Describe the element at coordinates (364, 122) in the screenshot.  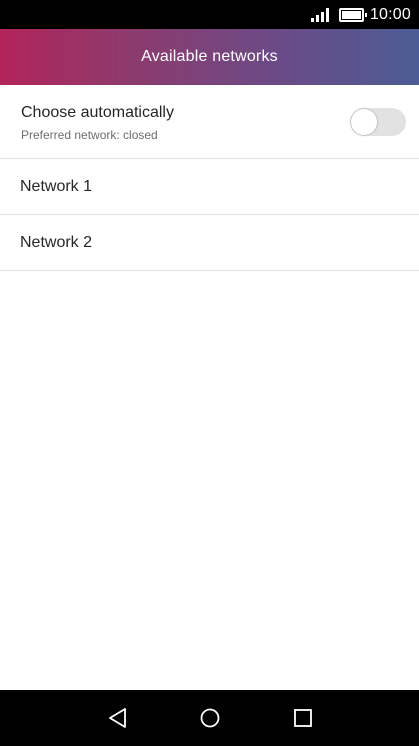
I see `toggle-knob` at that location.